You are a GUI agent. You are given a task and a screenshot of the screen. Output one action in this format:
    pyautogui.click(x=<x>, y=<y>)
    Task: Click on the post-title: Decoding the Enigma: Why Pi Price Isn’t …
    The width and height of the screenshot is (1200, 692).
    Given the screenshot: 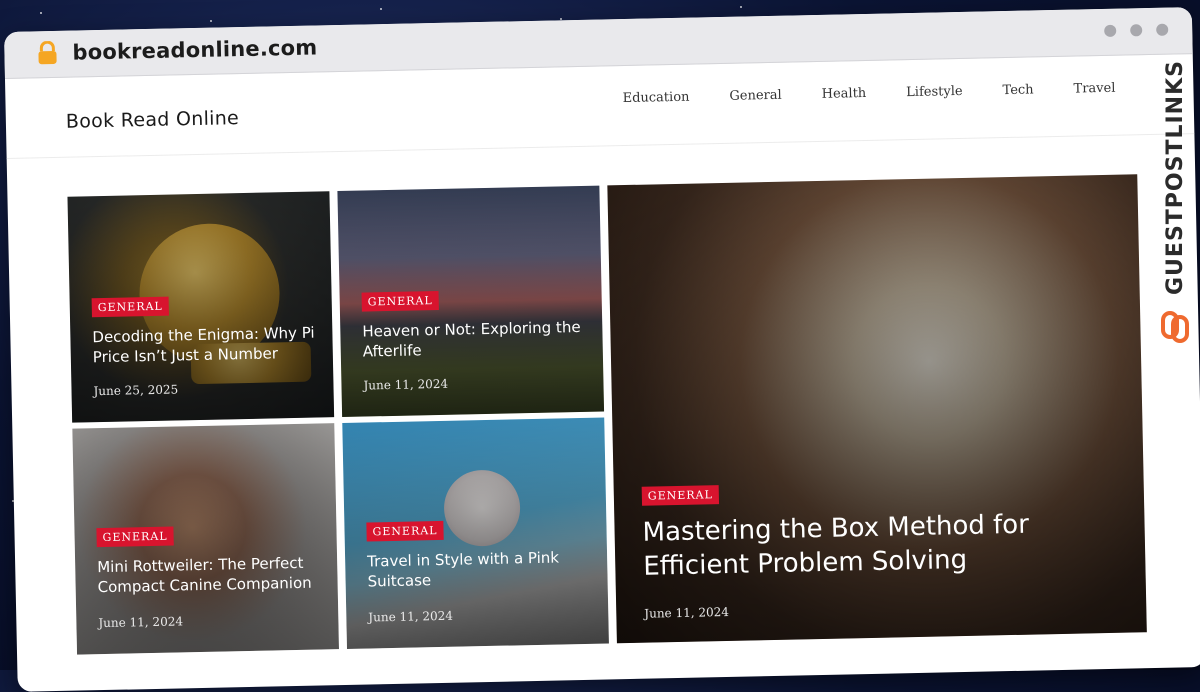 What is the action you would take?
    pyautogui.click(x=205, y=345)
    